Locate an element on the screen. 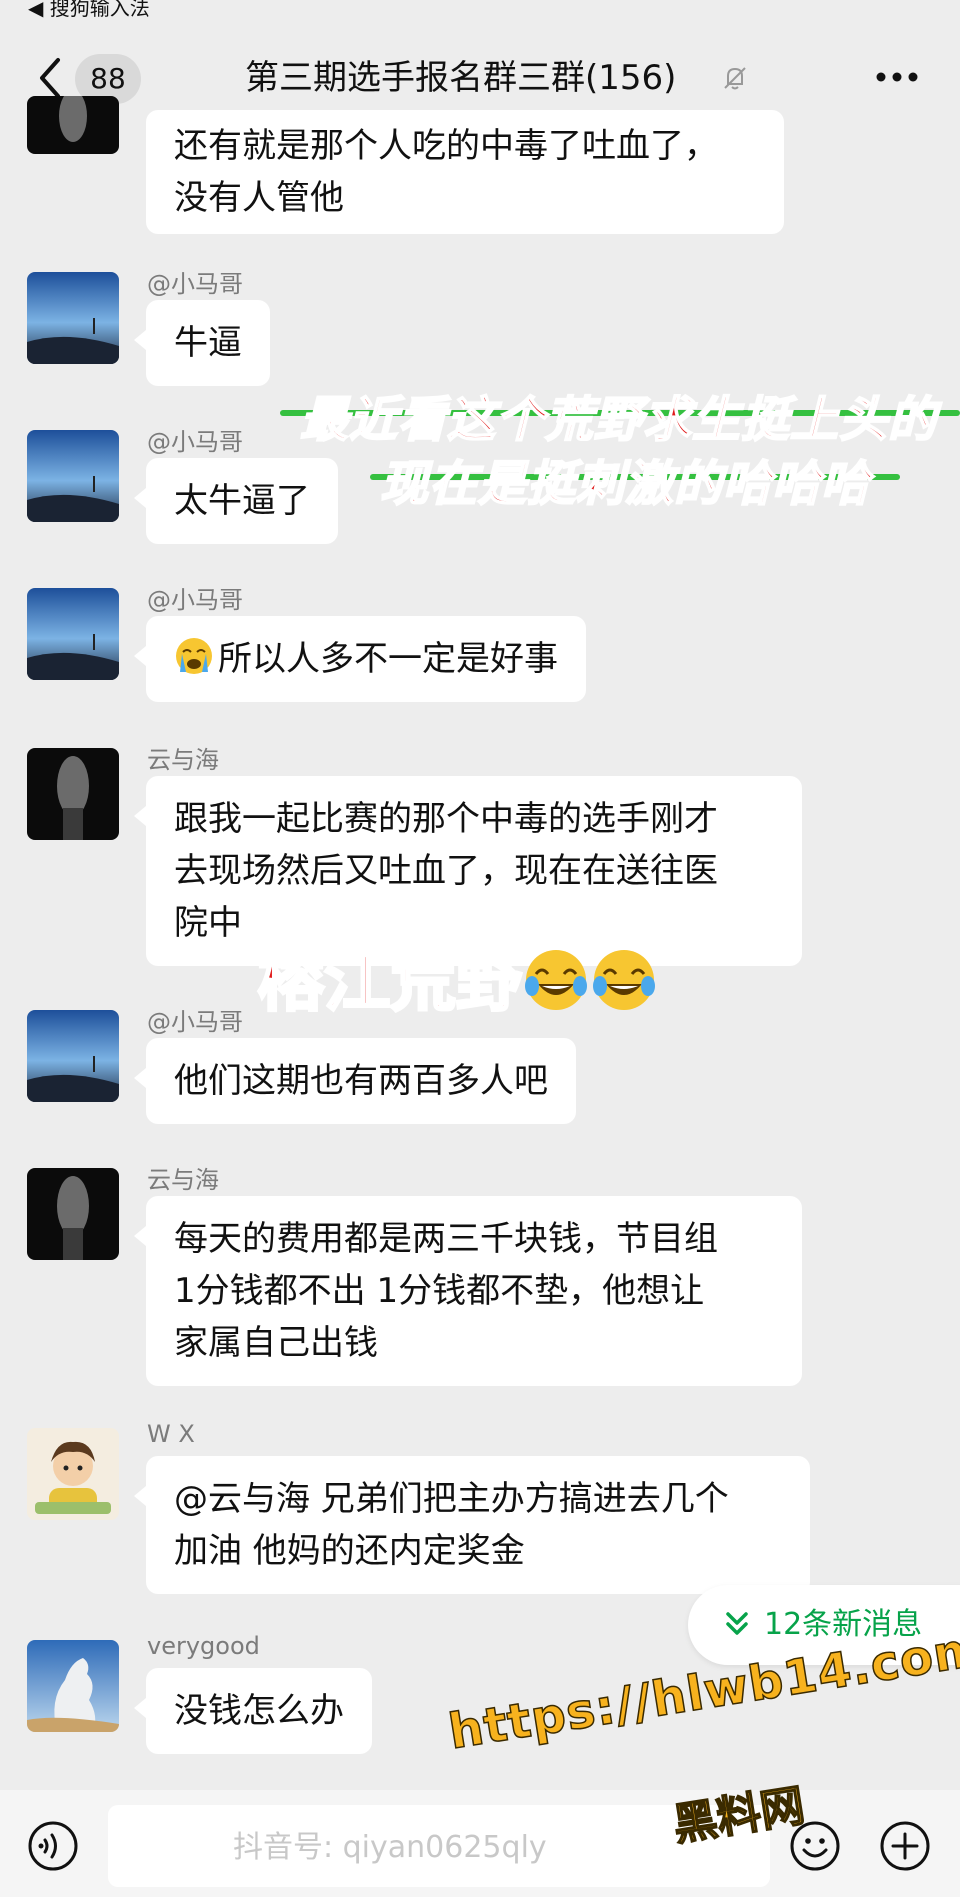 This screenshot has width=960, height=1897. voice-icon is located at coordinates (53, 1846).